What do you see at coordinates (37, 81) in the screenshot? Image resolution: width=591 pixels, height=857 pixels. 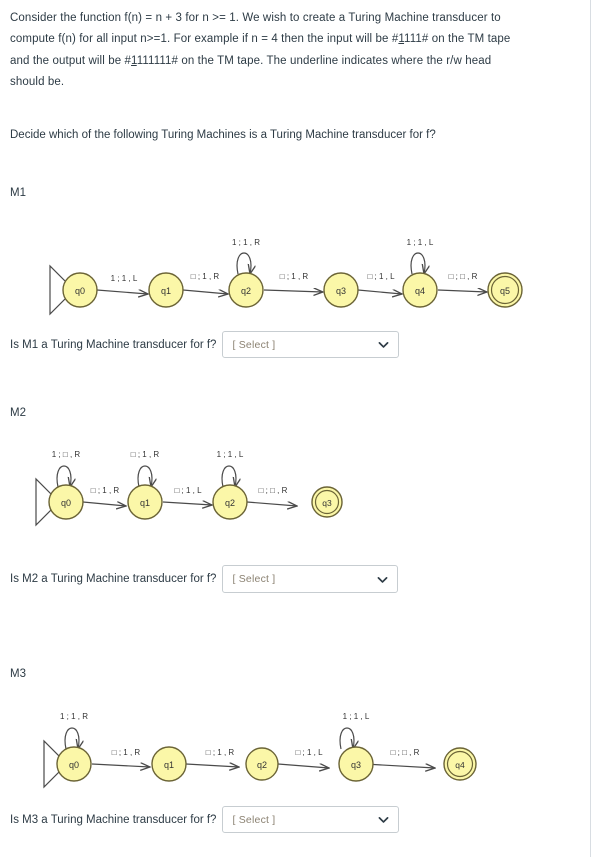 I see `intro-line-4: should be.` at bounding box center [37, 81].